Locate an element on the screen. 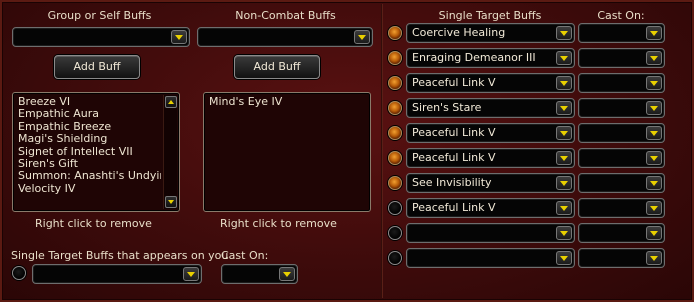 Image resolution: width=694 pixels, height=302 pixels. single-target-buff-select-6: Peaceful Link V is located at coordinates (490, 158).